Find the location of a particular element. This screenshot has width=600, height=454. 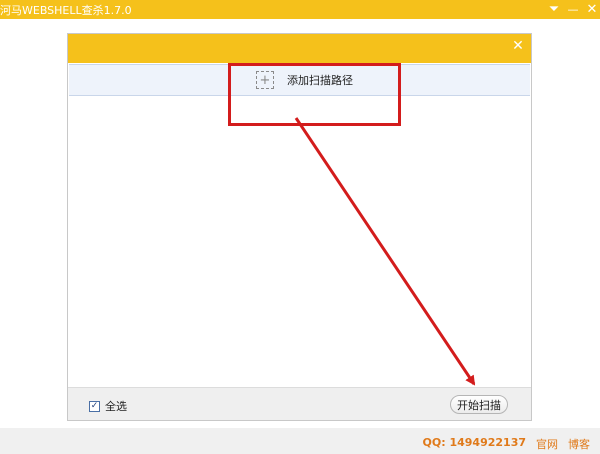

select-all-checkbox: ✓ 全选 is located at coordinates (108, 406).